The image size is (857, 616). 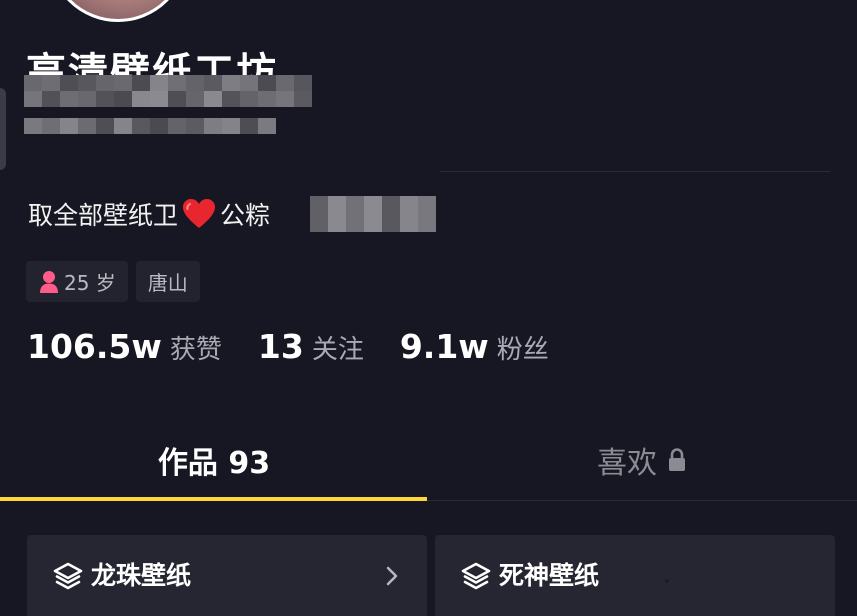 What do you see at coordinates (627, 463) in the screenshot?
I see `tab-likes-label: 喜欢` at bounding box center [627, 463].